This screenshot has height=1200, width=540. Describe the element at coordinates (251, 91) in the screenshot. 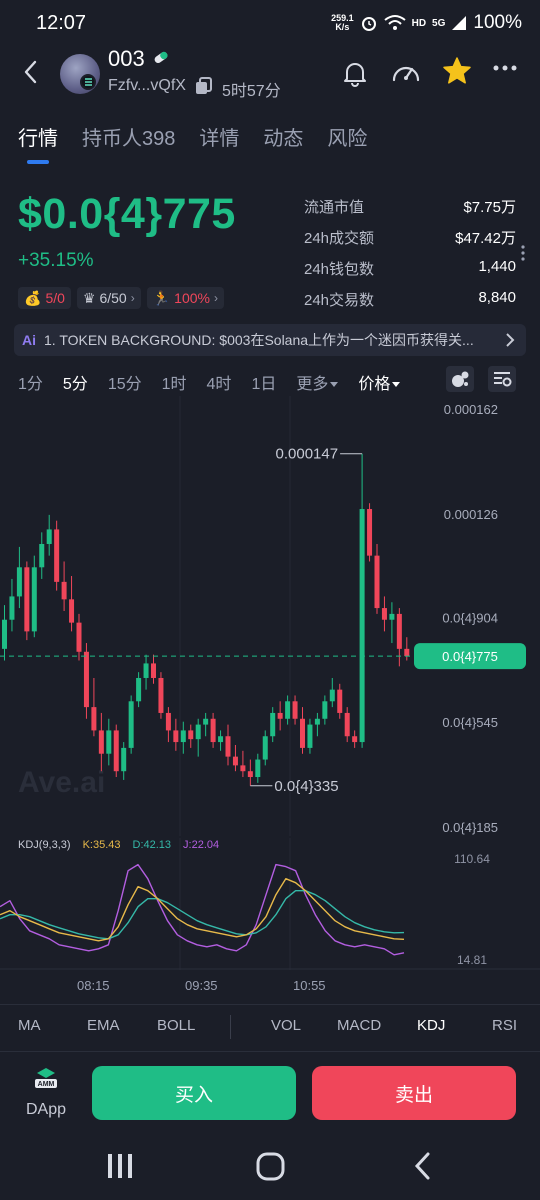

I see `token-age: 5时57分` at that location.